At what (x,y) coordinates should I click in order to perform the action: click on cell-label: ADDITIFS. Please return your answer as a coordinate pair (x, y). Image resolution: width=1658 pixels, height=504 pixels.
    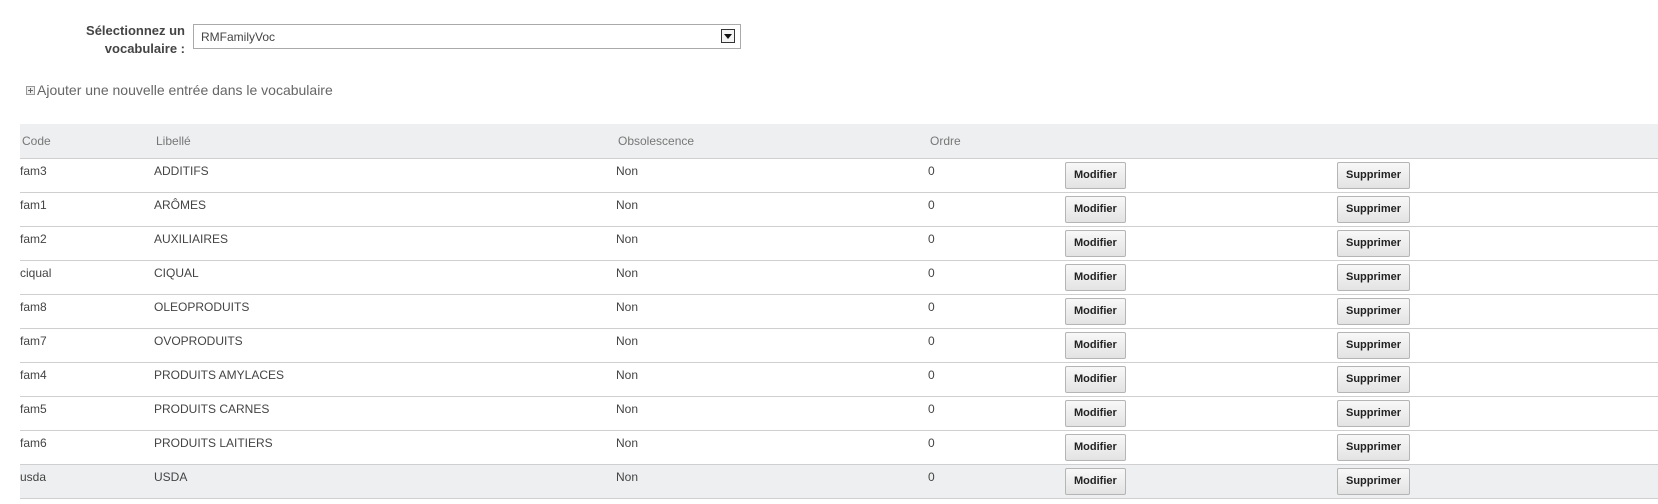
    Looking at the image, I should click on (181, 170).